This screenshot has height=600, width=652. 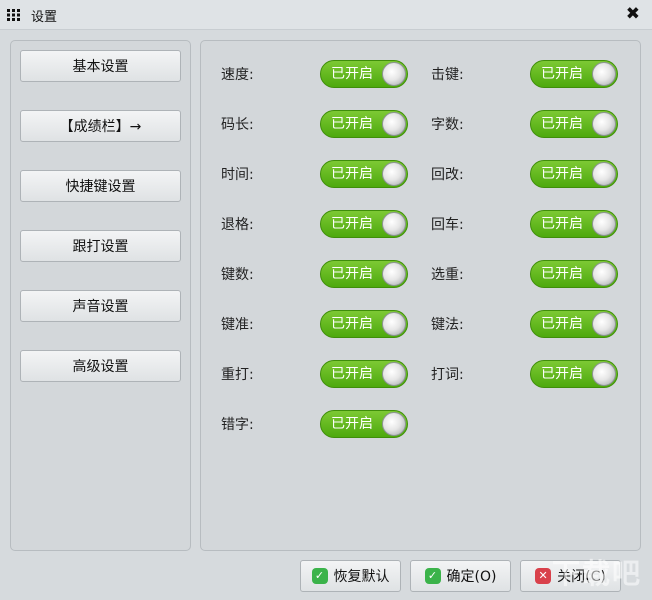 What do you see at coordinates (100, 66) in the screenshot?
I see `nav-basic-settings-button: 基本设置` at bounding box center [100, 66].